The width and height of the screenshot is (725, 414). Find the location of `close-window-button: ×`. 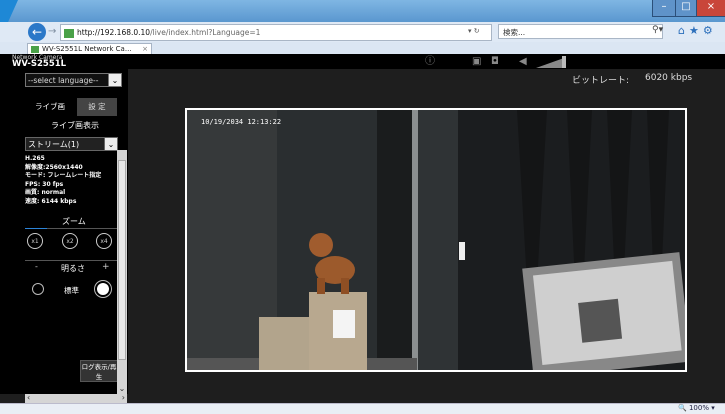

close-window-button: × is located at coordinates (710, 8).